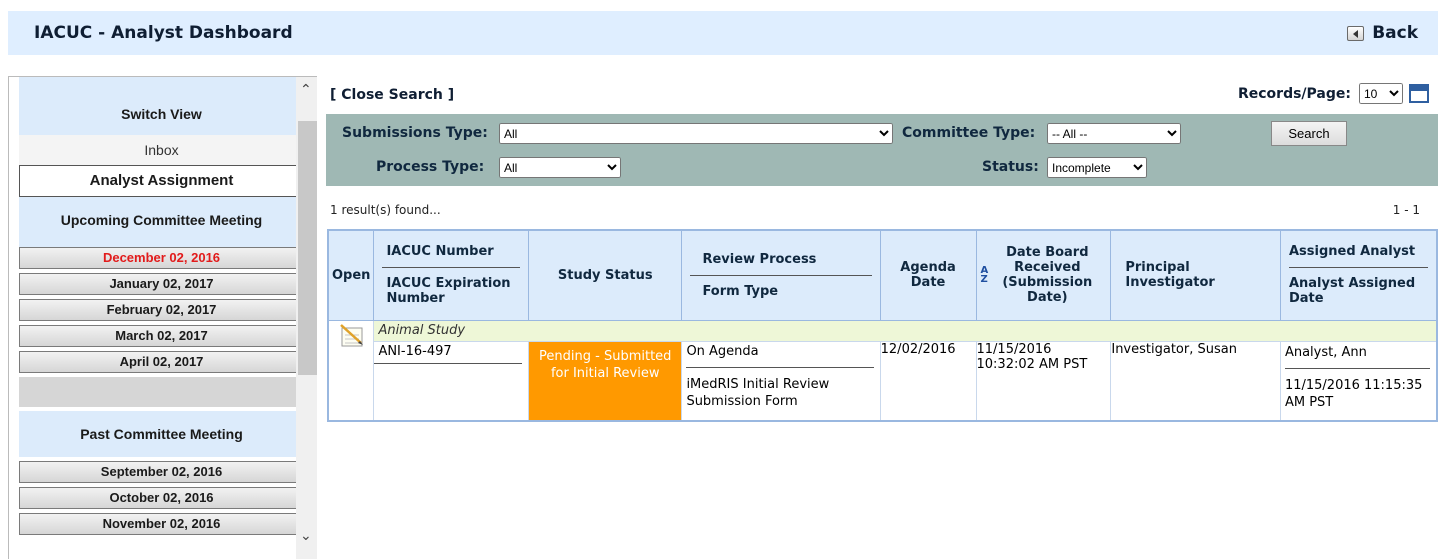 The image size is (1447, 559). Describe the element at coordinates (161, 106) in the screenshot. I see `switch-view-heading: Switch View` at that location.